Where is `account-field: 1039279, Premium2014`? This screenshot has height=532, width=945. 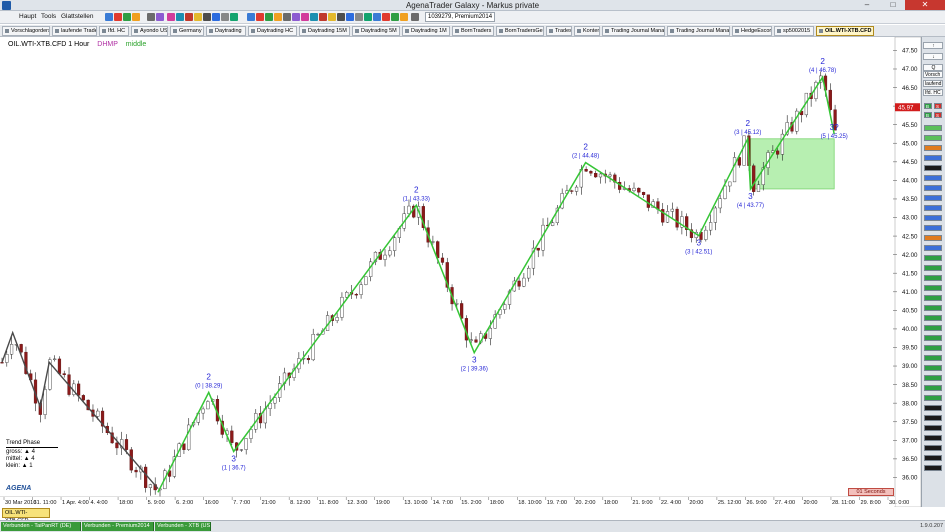 account-field: 1039279, Premium2014 is located at coordinates (460, 17).